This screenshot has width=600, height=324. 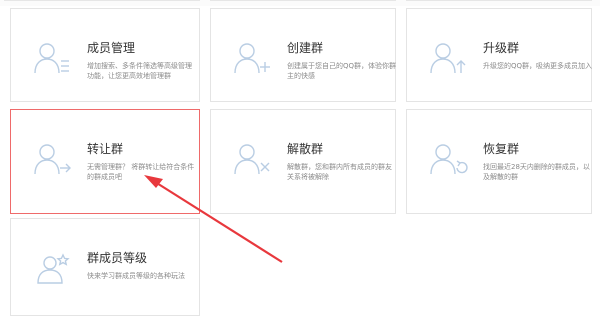 I want to click on card-upgrade-group: 升级群 升级您的QQ群，吸纳更多成员加入, so click(x=499, y=55).